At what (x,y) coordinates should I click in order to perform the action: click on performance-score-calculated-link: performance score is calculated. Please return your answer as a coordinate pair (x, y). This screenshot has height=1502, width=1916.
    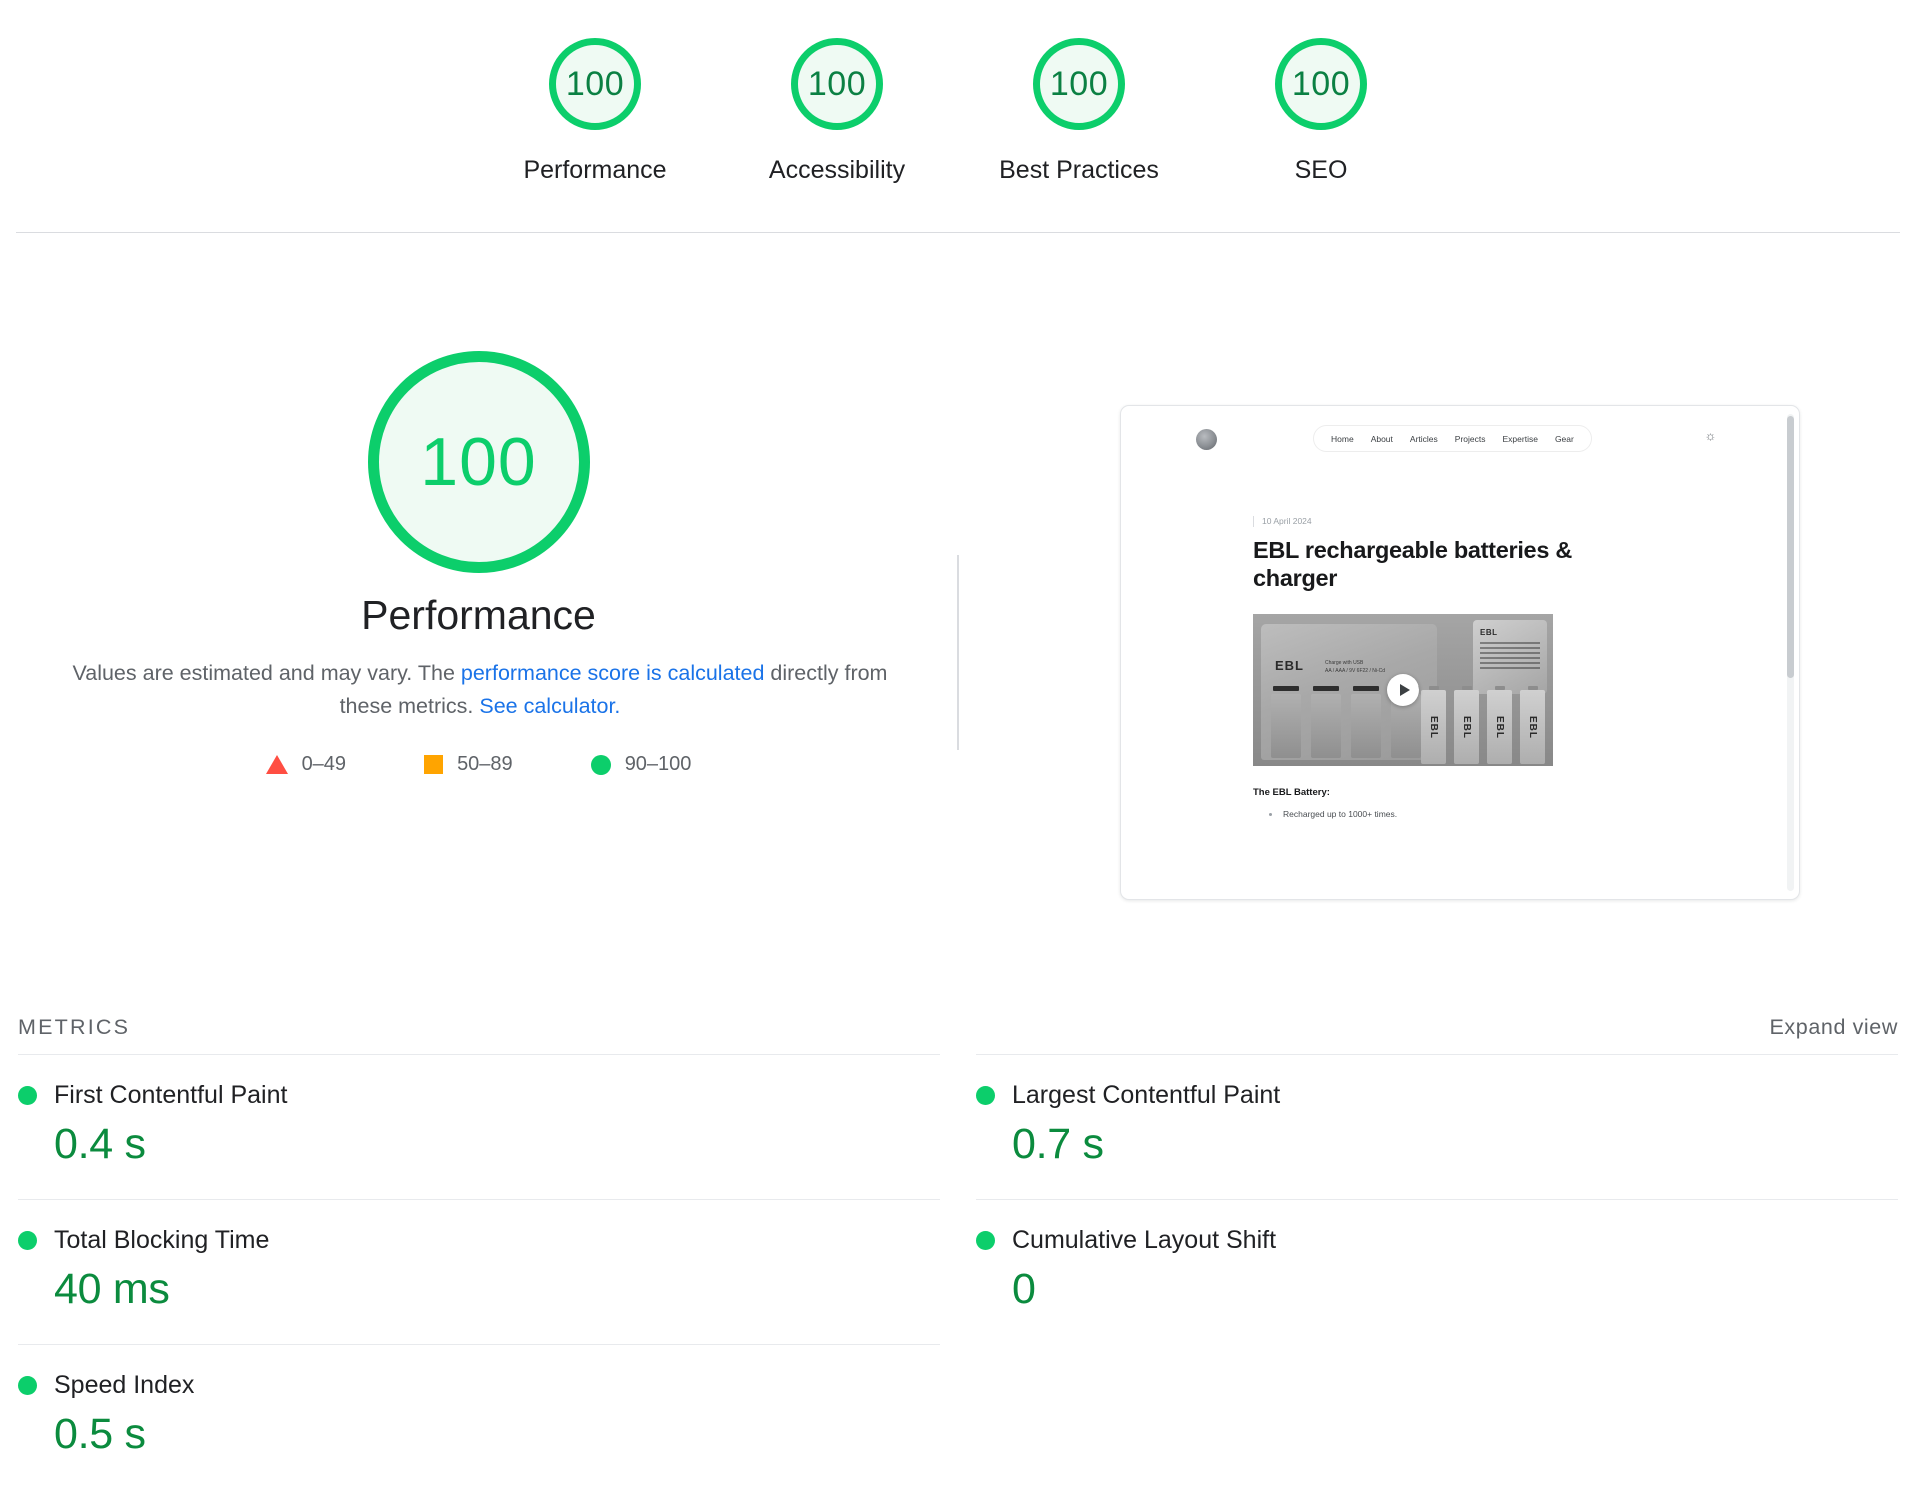
    Looking at the image, I should click on (613, 673).